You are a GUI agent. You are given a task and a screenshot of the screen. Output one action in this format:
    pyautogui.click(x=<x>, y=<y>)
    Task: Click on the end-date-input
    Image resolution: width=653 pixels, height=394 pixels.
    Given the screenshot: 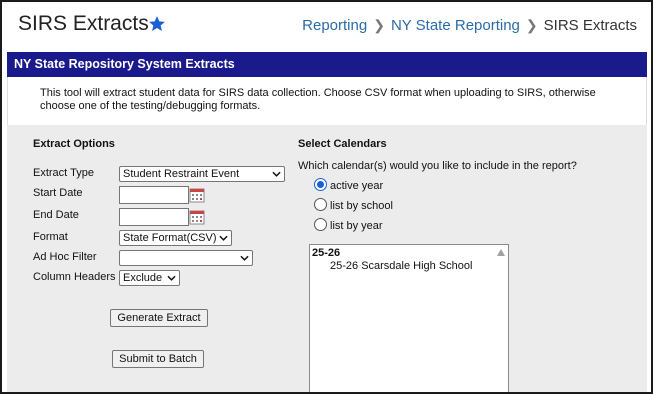 What is the action you would take?
    pyautogui.click(x=154, y=217)
    